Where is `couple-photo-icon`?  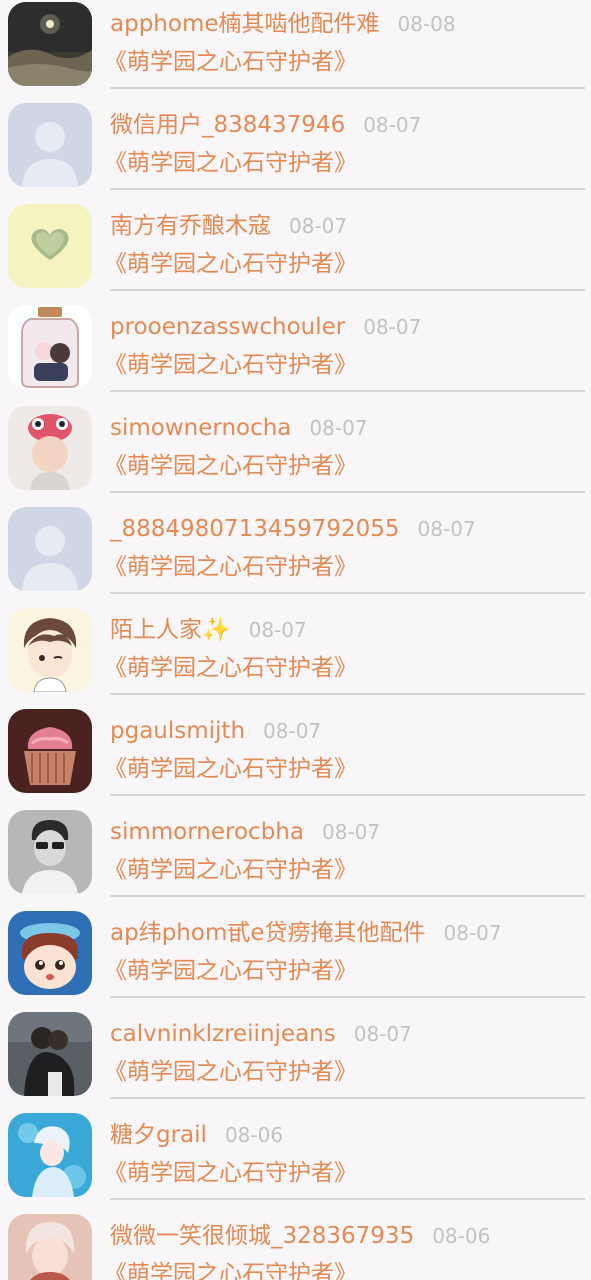 couple-photo-icon is located at coordinates (50, 1054).